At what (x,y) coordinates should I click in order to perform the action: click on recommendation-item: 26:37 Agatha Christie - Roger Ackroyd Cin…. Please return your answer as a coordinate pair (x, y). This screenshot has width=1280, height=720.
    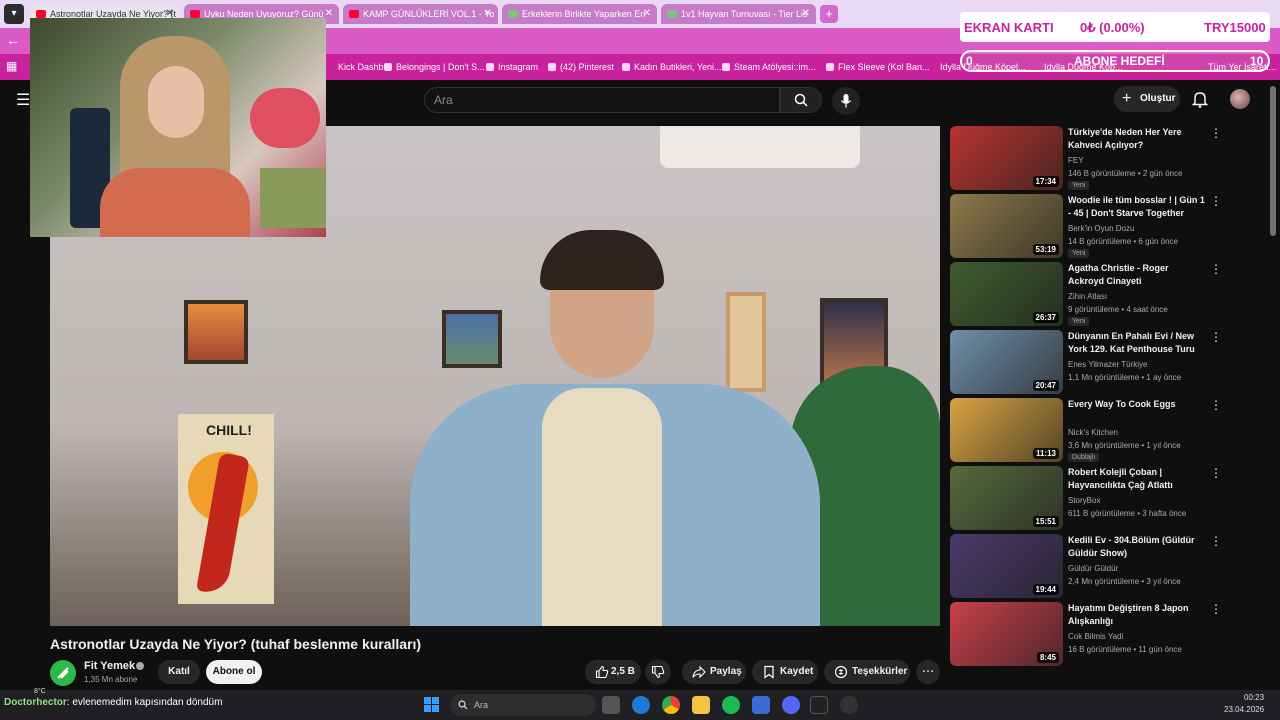
    Looking at the image, I should click on (1088, 294).